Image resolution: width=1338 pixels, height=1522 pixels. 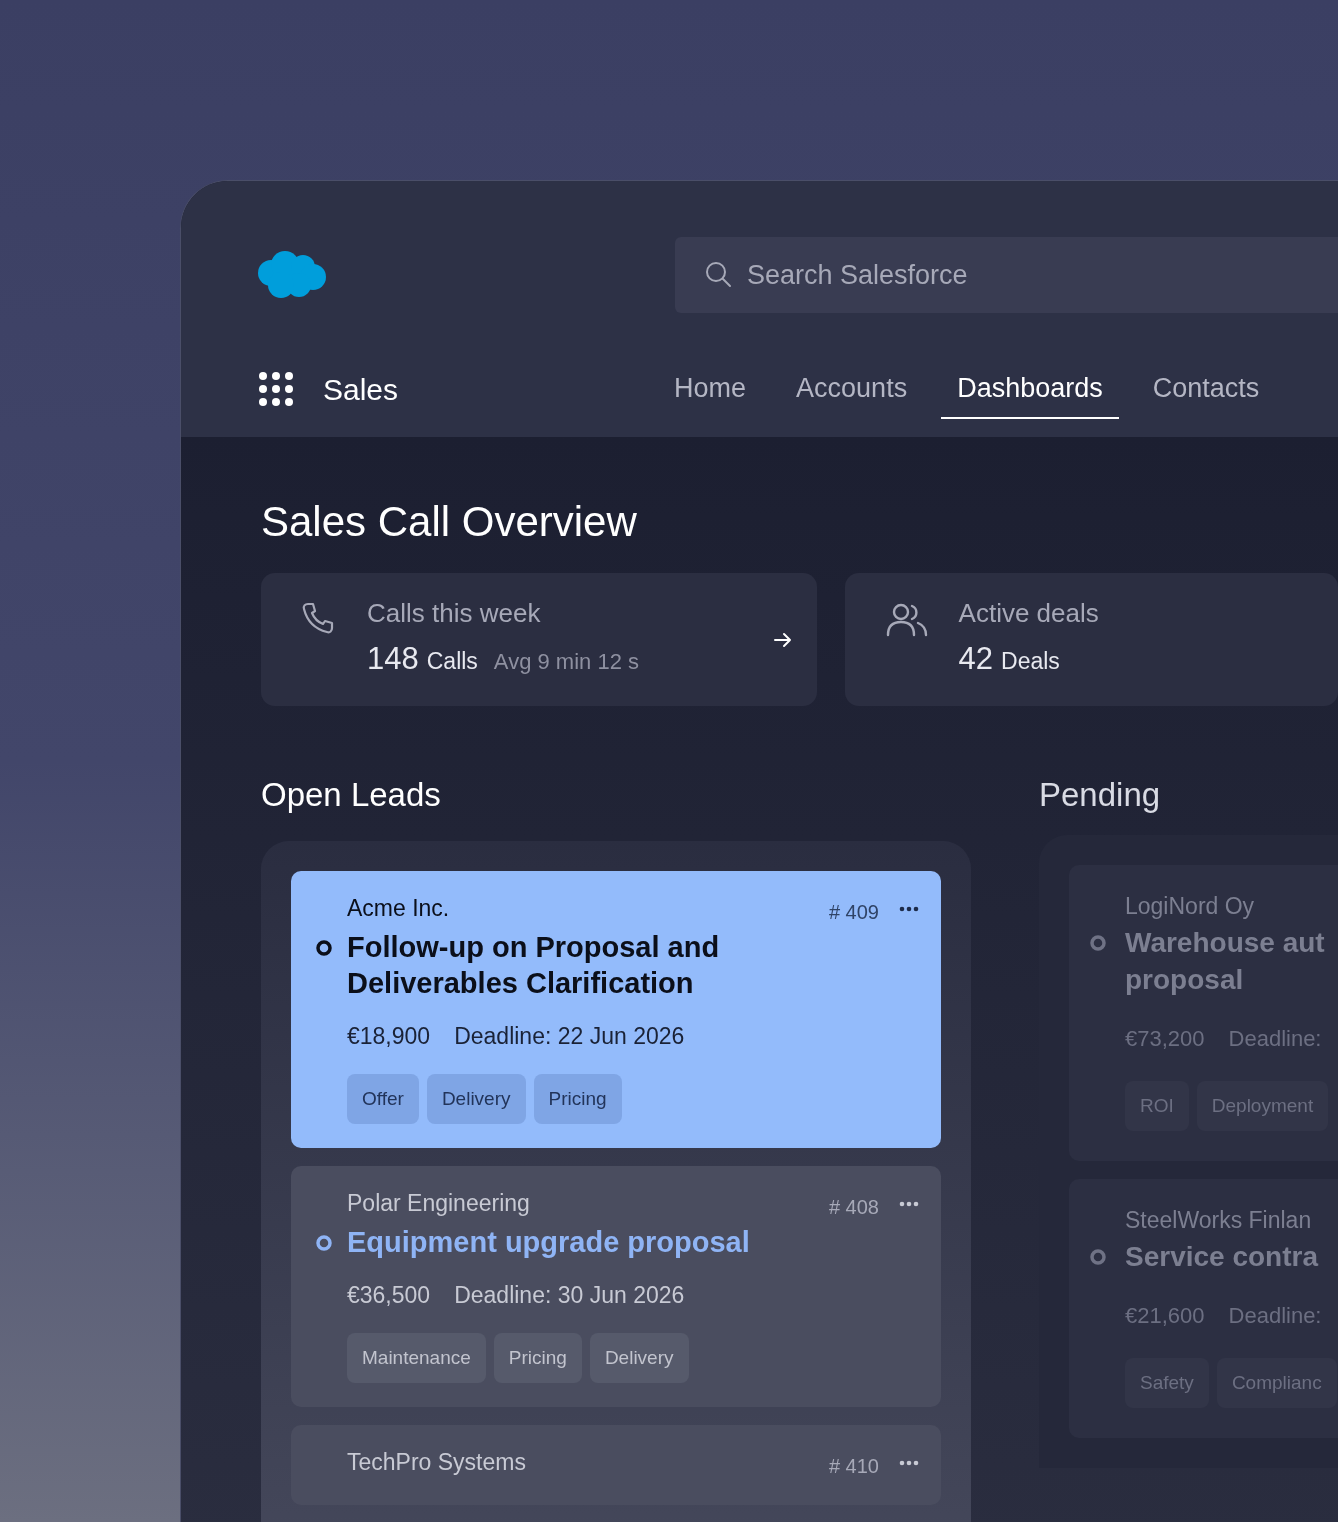 I want to click on tag: Offer, so click(x=383, y=1098).